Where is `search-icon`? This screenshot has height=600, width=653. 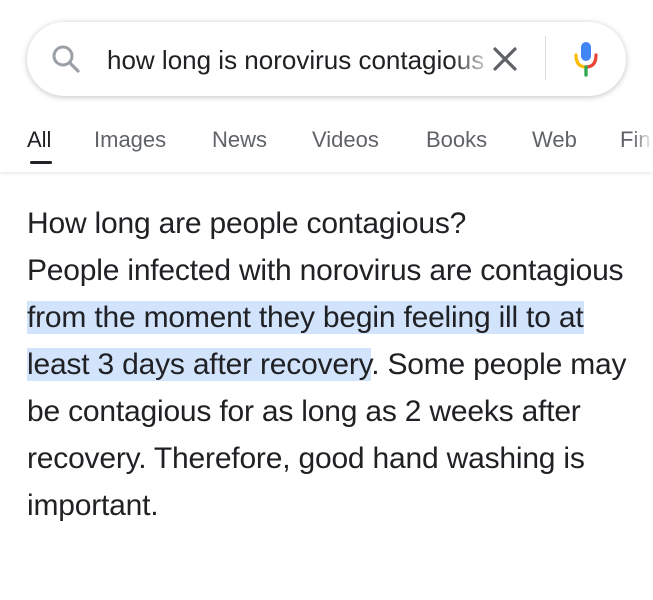 search-icon is located at coordinates (66, 59).